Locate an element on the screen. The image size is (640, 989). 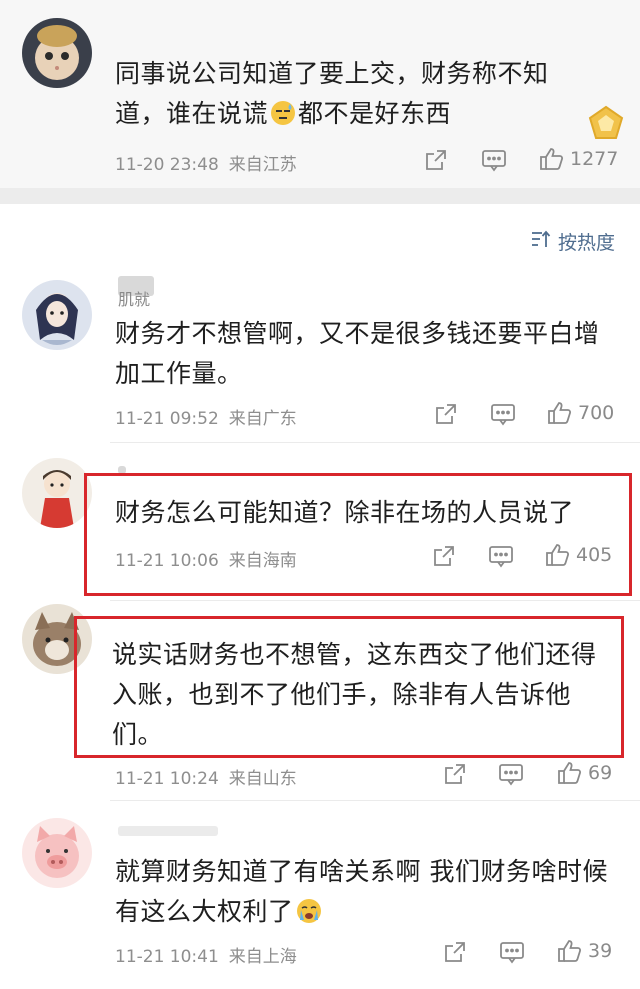
comment-meta: 11-21 09:52 来自广东 is located at coordinates (206, 419).